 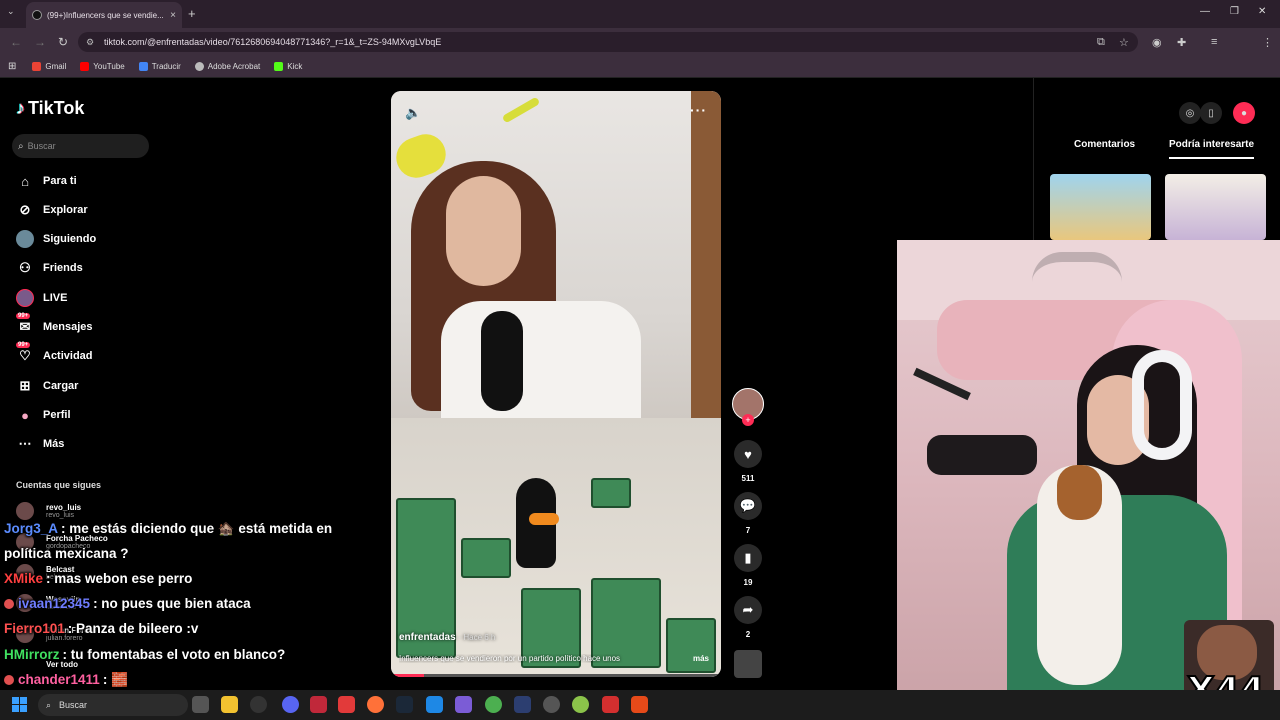 I want to click on gmail-icon, so click(x=37, y=66).